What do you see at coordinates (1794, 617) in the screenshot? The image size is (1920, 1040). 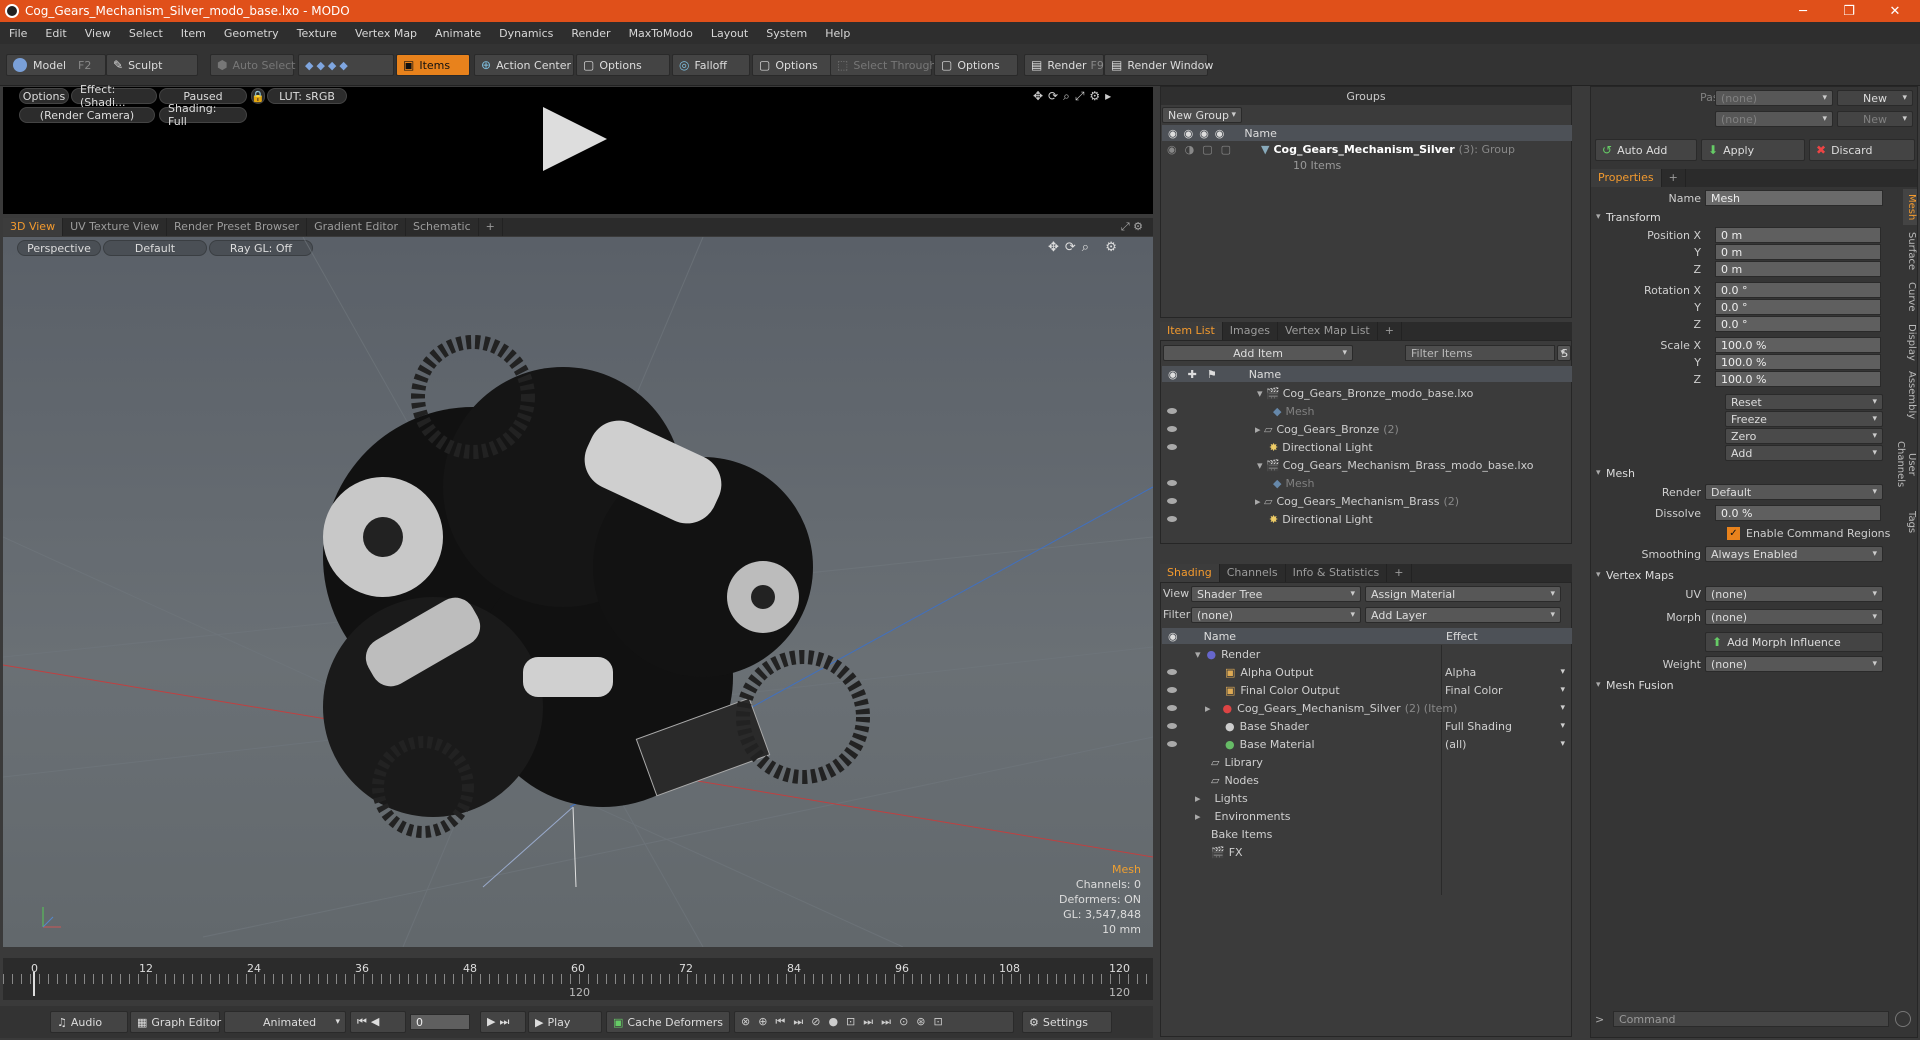 I see `morph-dropdown: (none)` at bounding box center [1794, 617].